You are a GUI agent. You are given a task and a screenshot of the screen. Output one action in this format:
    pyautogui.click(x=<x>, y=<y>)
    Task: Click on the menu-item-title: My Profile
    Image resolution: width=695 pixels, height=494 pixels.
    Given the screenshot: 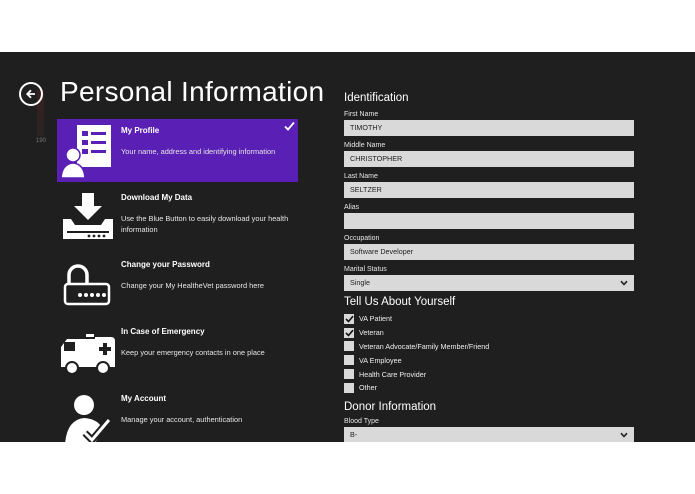 What is the action you would take?
    pyautogui.click(x=140, y=130)
    